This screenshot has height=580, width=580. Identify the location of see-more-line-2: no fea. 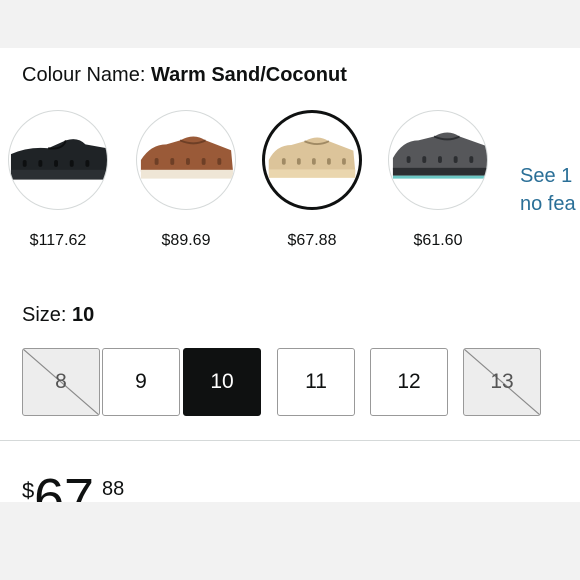
(548, 204).